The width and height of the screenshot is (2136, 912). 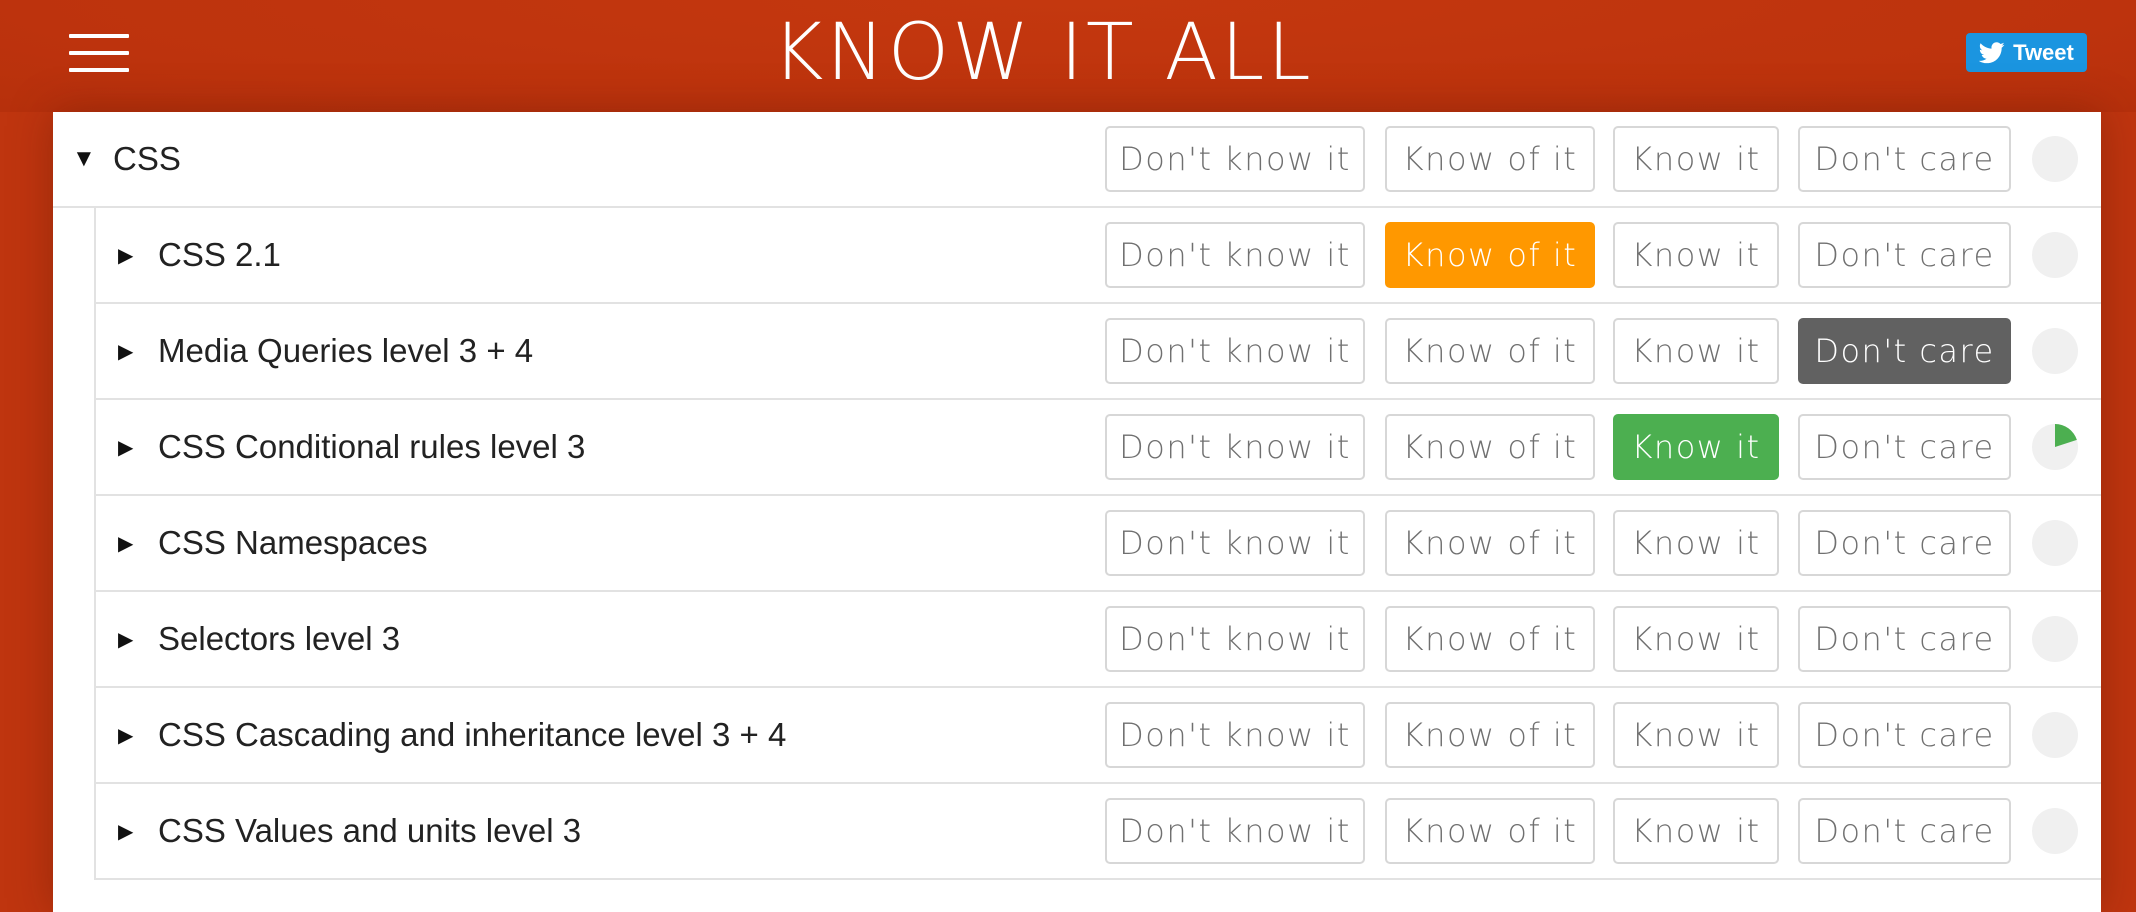 I want to click on app-header: KNOW IT ALL Tweet, so click(x=1068, y=56).